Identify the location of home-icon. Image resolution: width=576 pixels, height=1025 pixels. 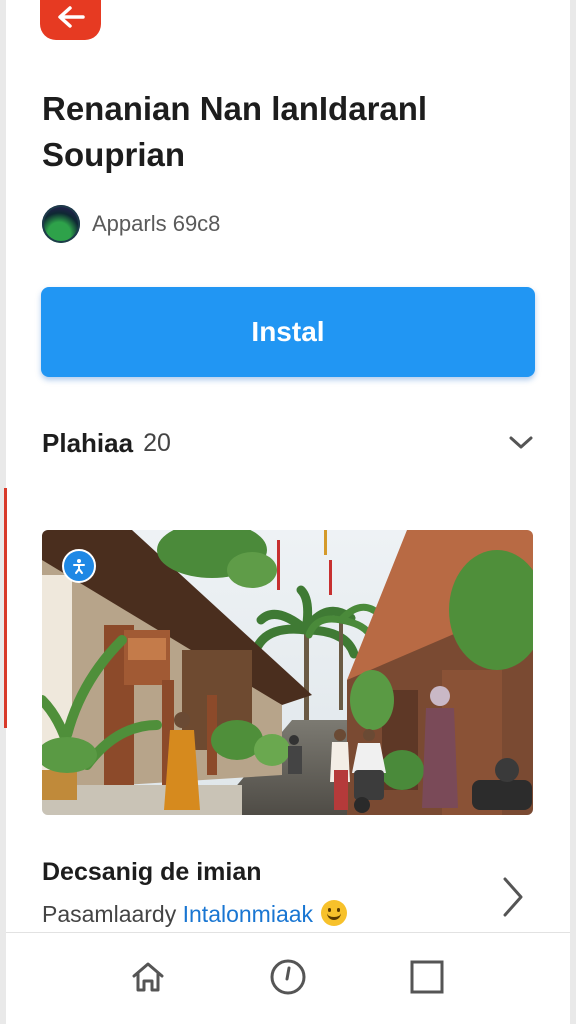
(148, 977).